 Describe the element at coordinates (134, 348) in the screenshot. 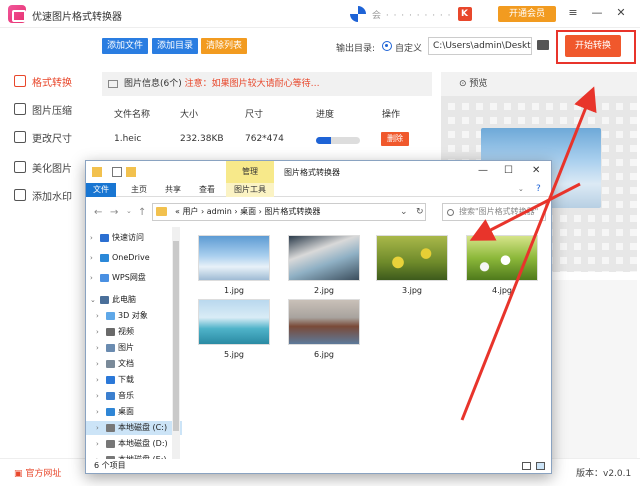

I see `nav-item: › 图片` at that location.